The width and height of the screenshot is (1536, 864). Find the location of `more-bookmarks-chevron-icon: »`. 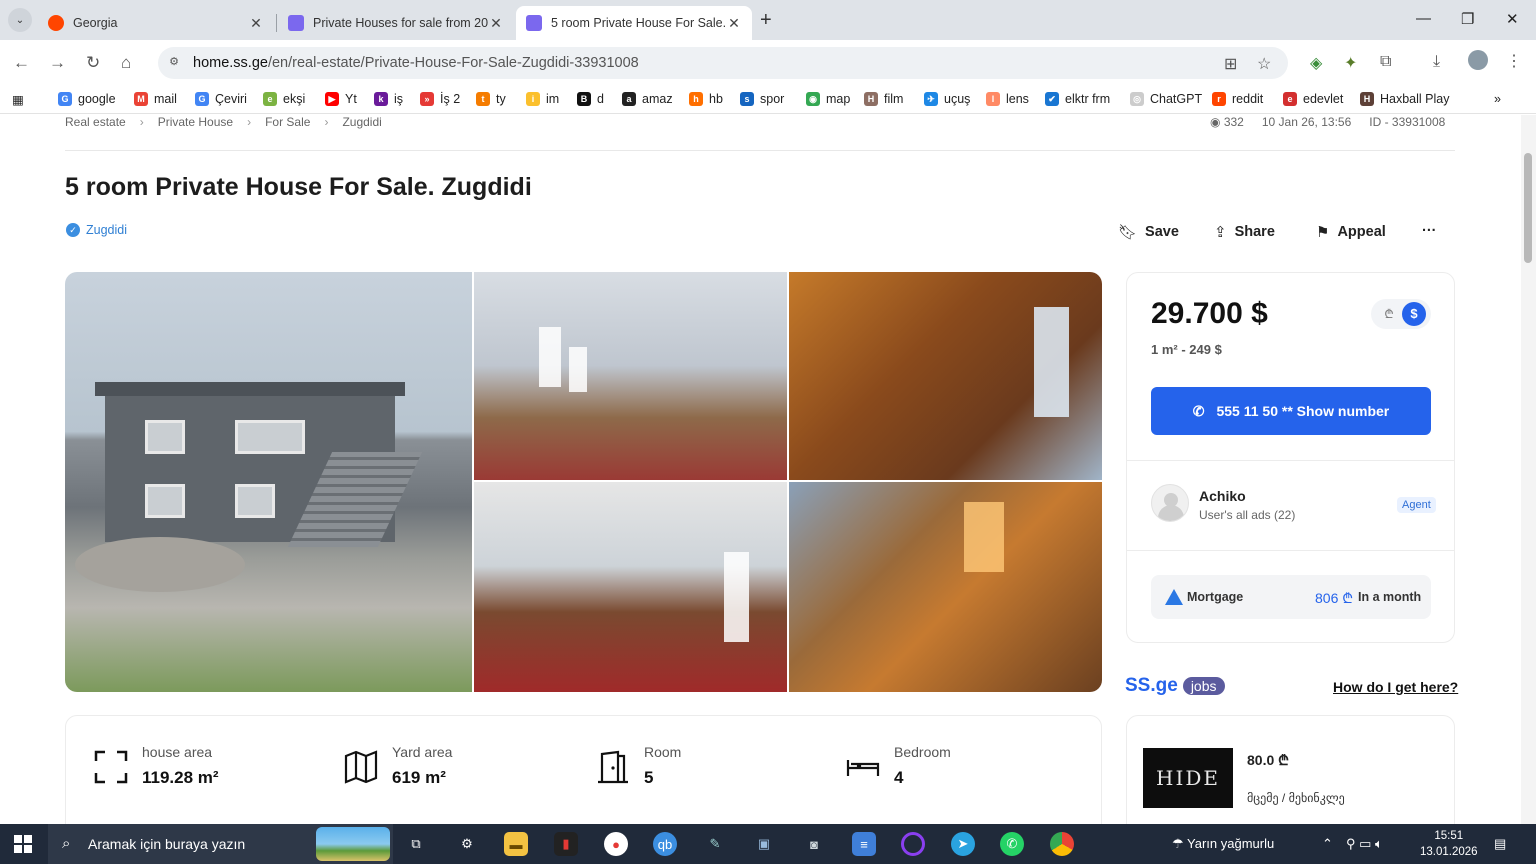

more-bookmarks-chevron-icon: » is located at coordinates (1497, 99).